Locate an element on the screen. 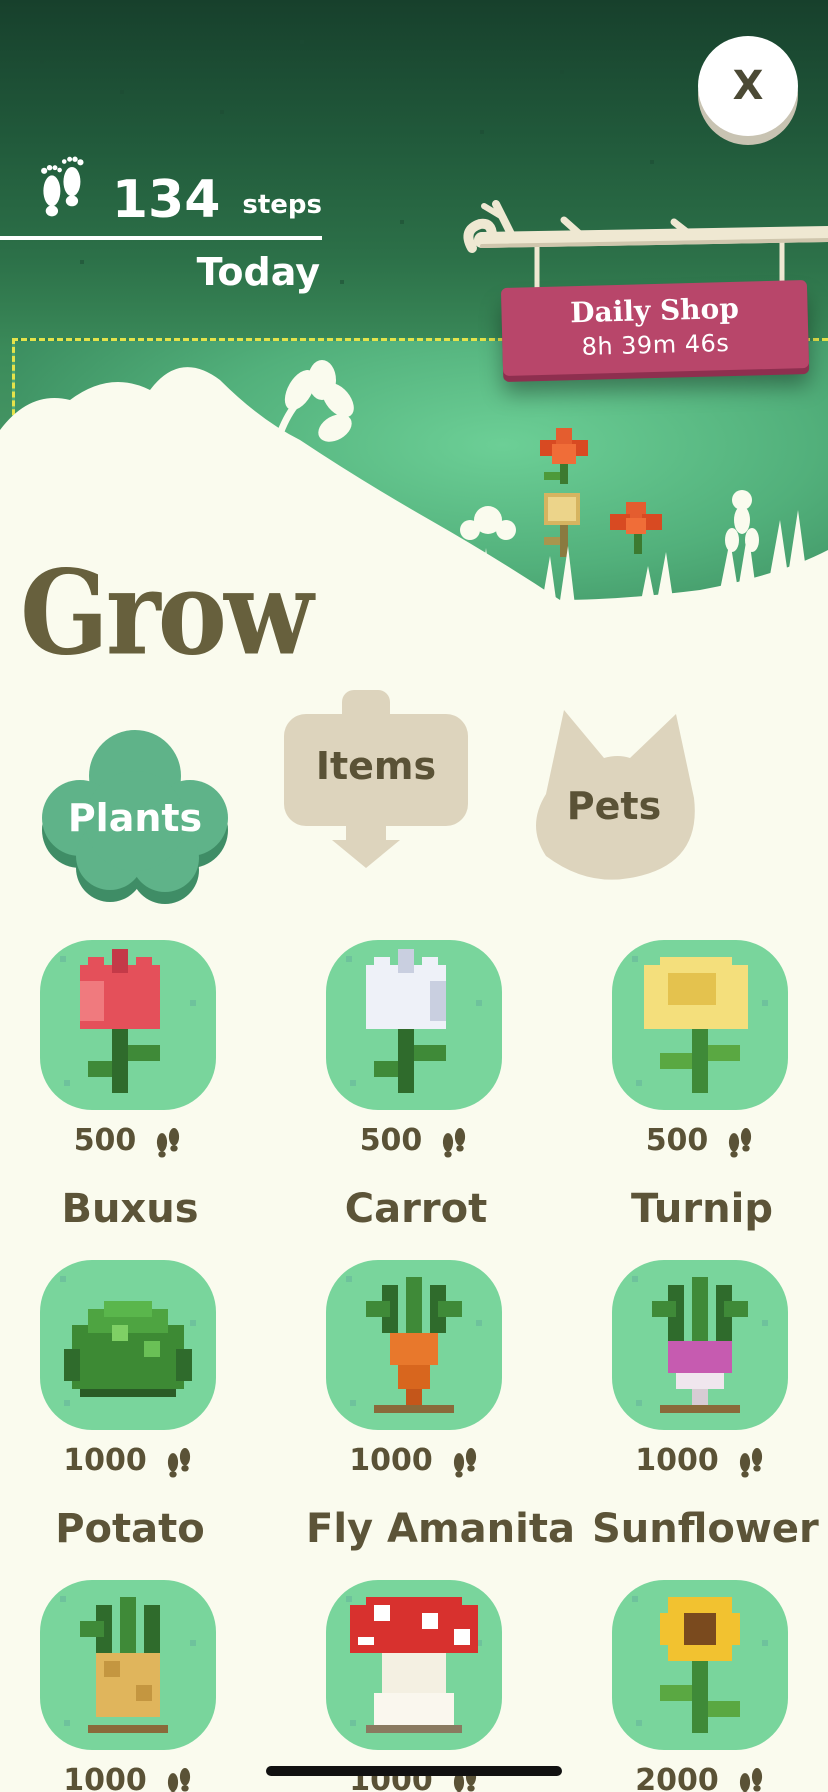 The height and width of the screenshot is (1792, 828). fly-amanita-icon is located at coordinates (414, 1665).